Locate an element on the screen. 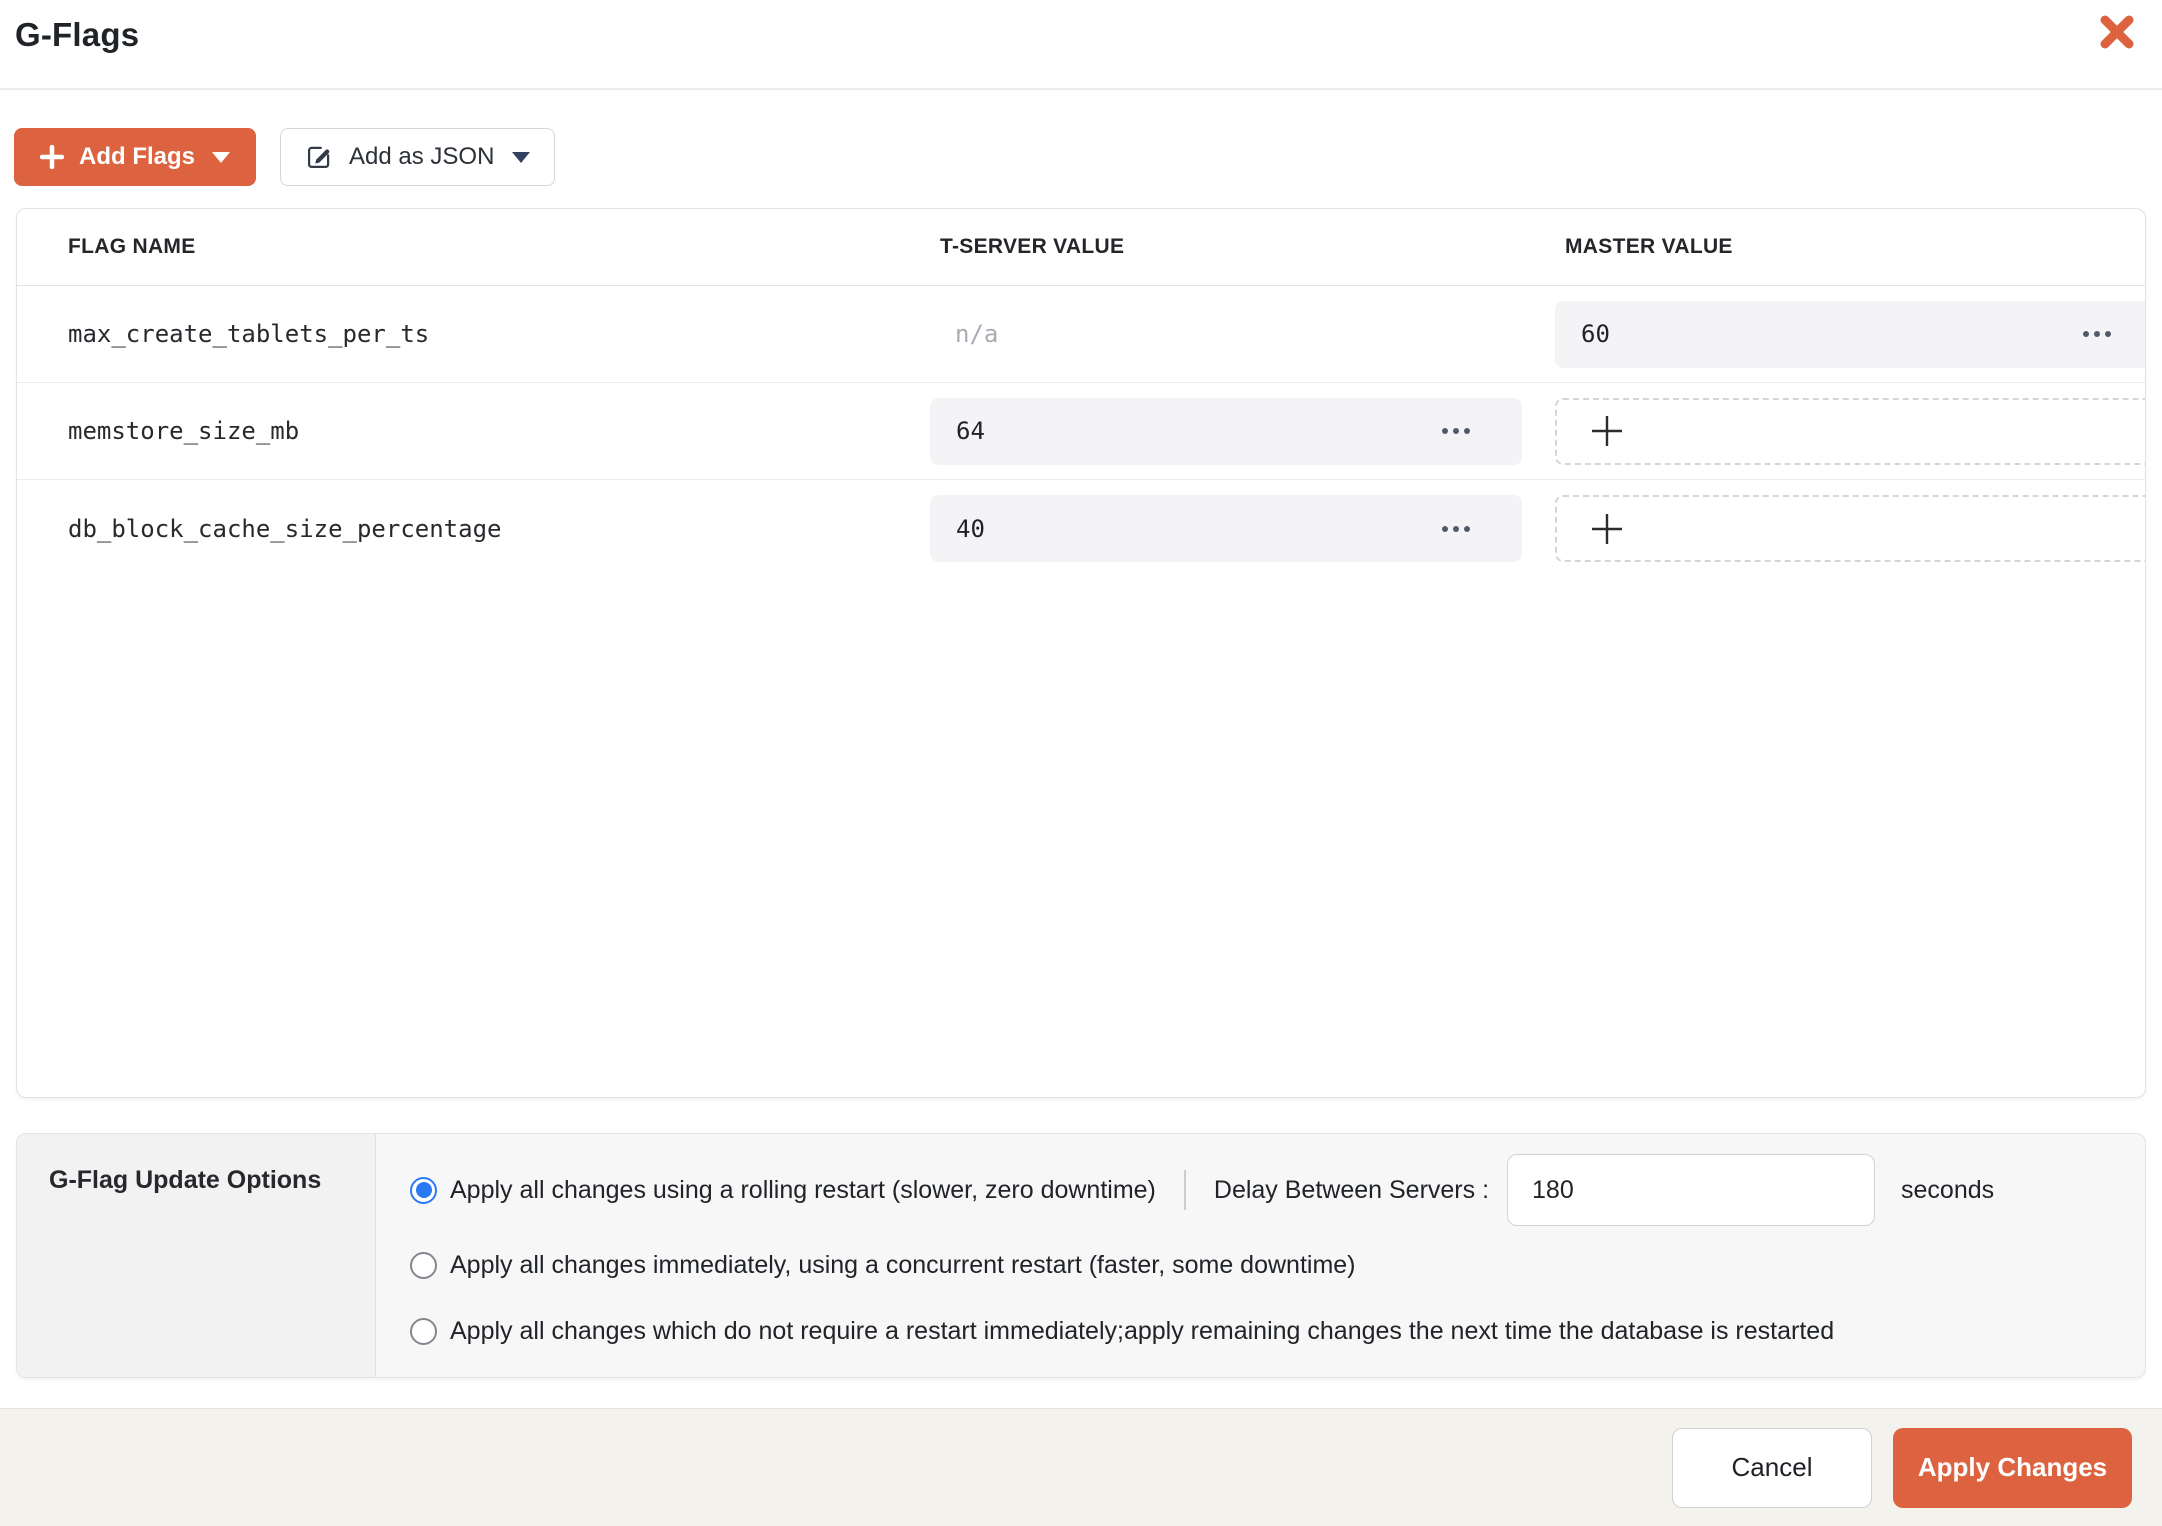 The width and height of the screenshot is (2162, 1526). options-label-column: G-Flag Update Options is located at coordinates (196, 1255).